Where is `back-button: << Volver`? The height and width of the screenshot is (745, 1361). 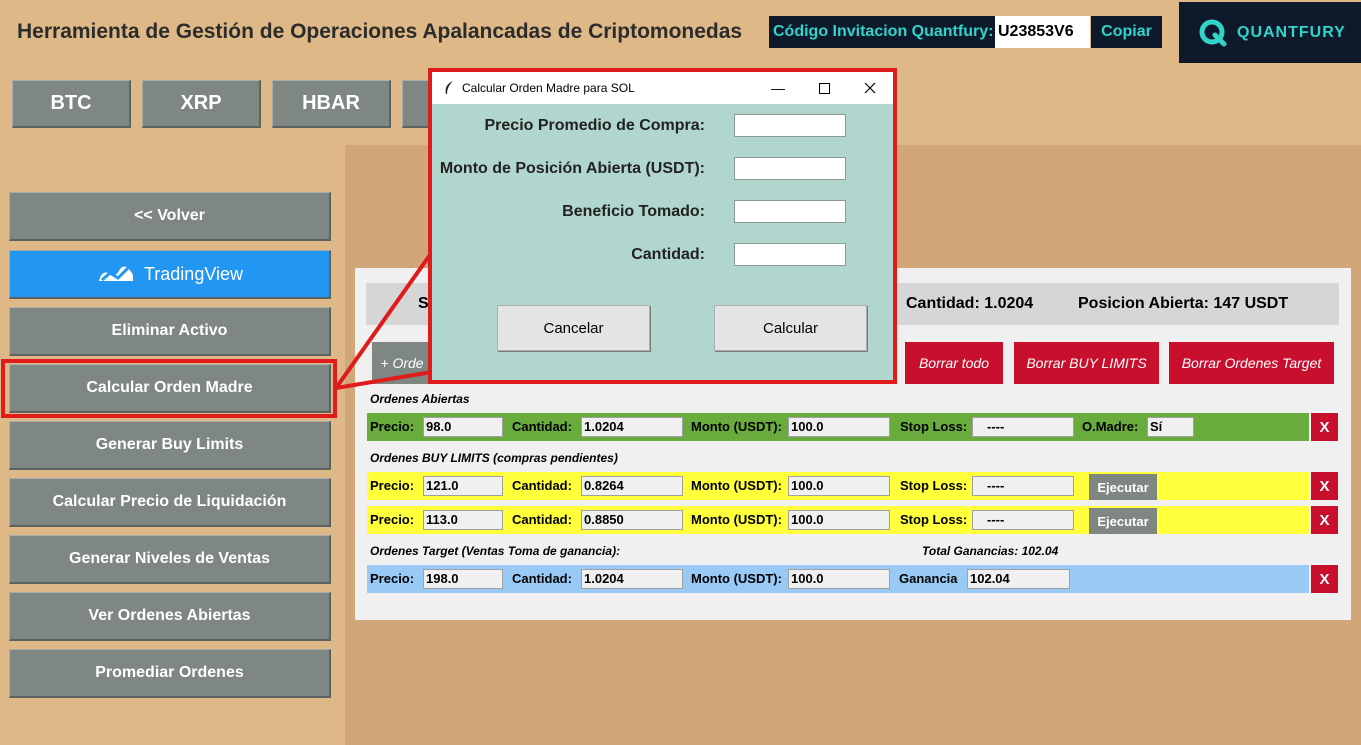 back-button: << Volver is located at coordinates (170, 216).